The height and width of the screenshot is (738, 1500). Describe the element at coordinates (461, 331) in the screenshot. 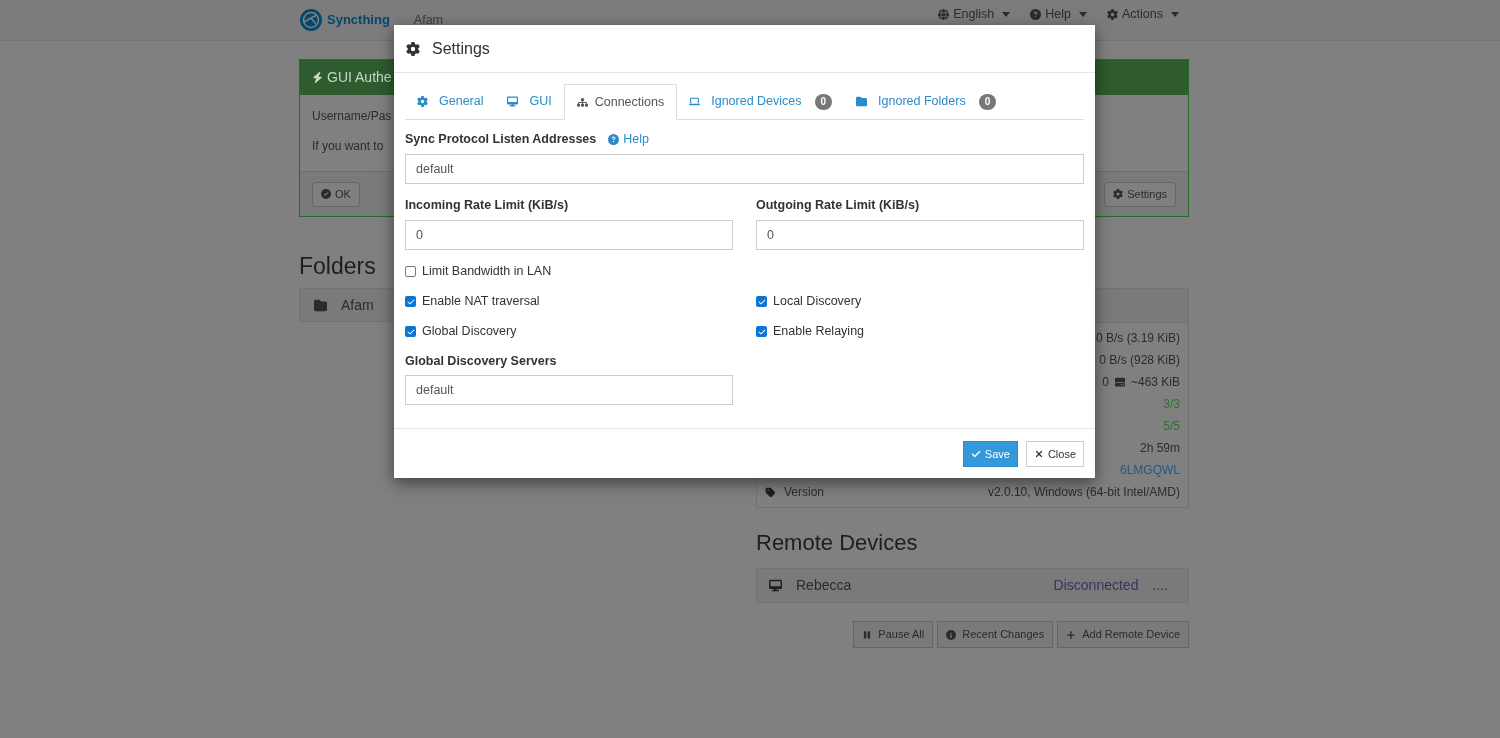

I see `checkbox-option: Global Discovery` at that location.